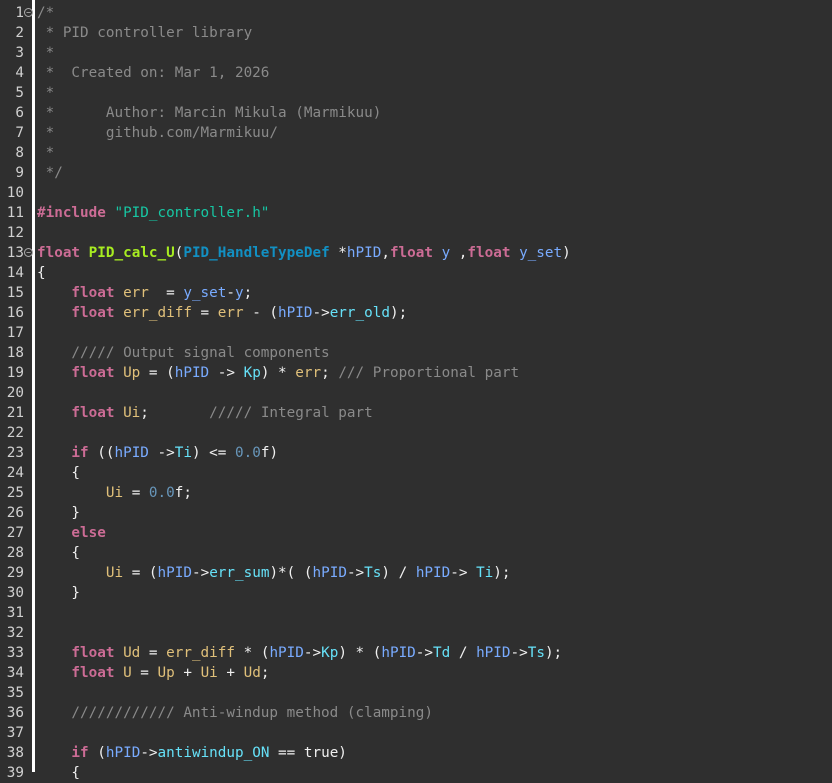 The image size is (832, 783). What do you see at coordinates (493, 653) in the screenshot?
I see `code-token: hPID` at bounding box center [493, 653].